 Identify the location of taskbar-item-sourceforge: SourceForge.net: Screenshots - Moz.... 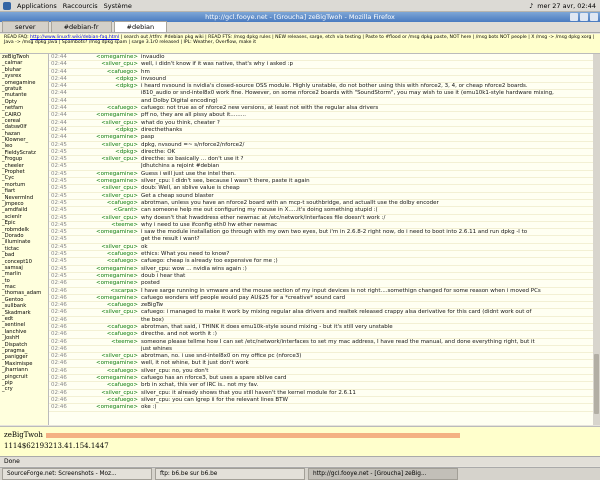
(77, 474).